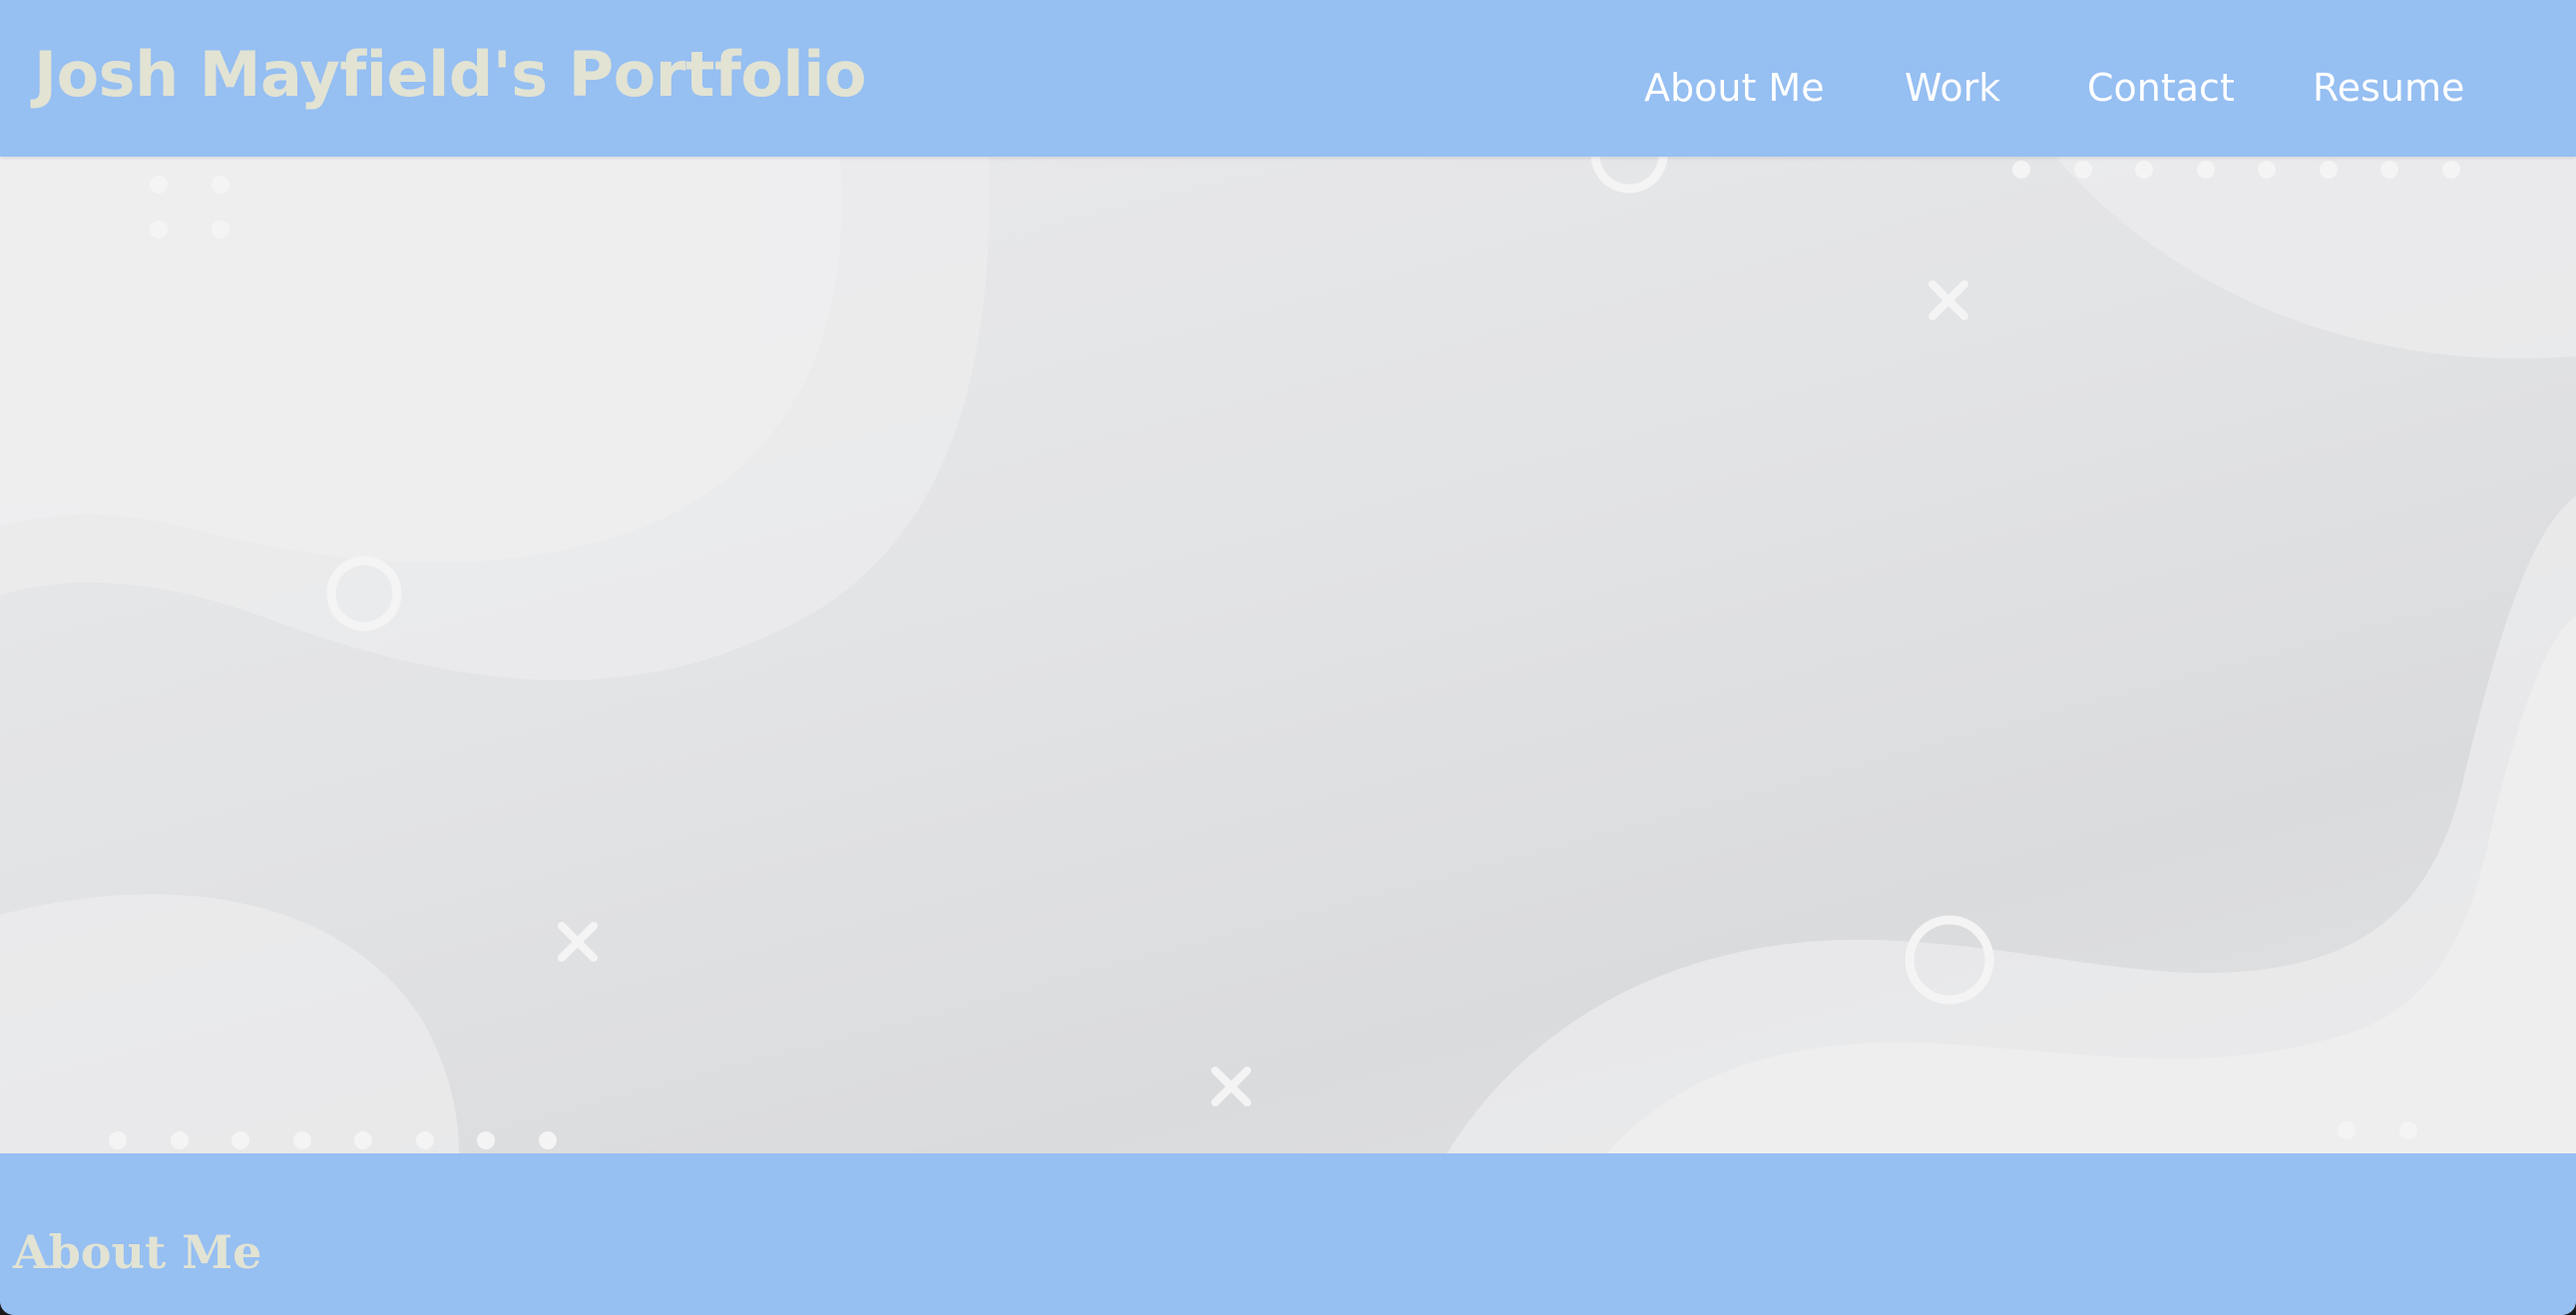 The width and height of the screenshot is (2576, 1315). I want to click on main-nav: About Me Work Contact Resume, so click(1288, 96).